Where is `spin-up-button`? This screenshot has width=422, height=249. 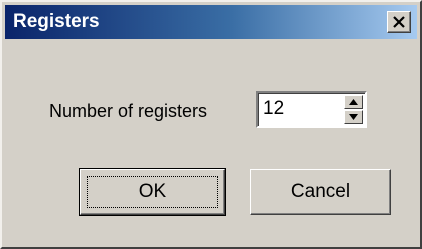 spin-up-button is located at coordinates (353, 102).